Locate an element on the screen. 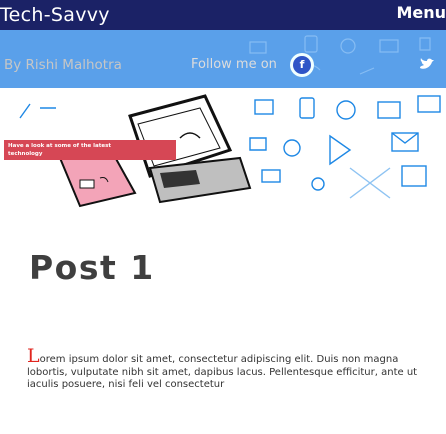 The width and height of the screenshot is (446, 434). hero-caption-line1: Have a look at some of the latest is located at coordinates (60, 146).